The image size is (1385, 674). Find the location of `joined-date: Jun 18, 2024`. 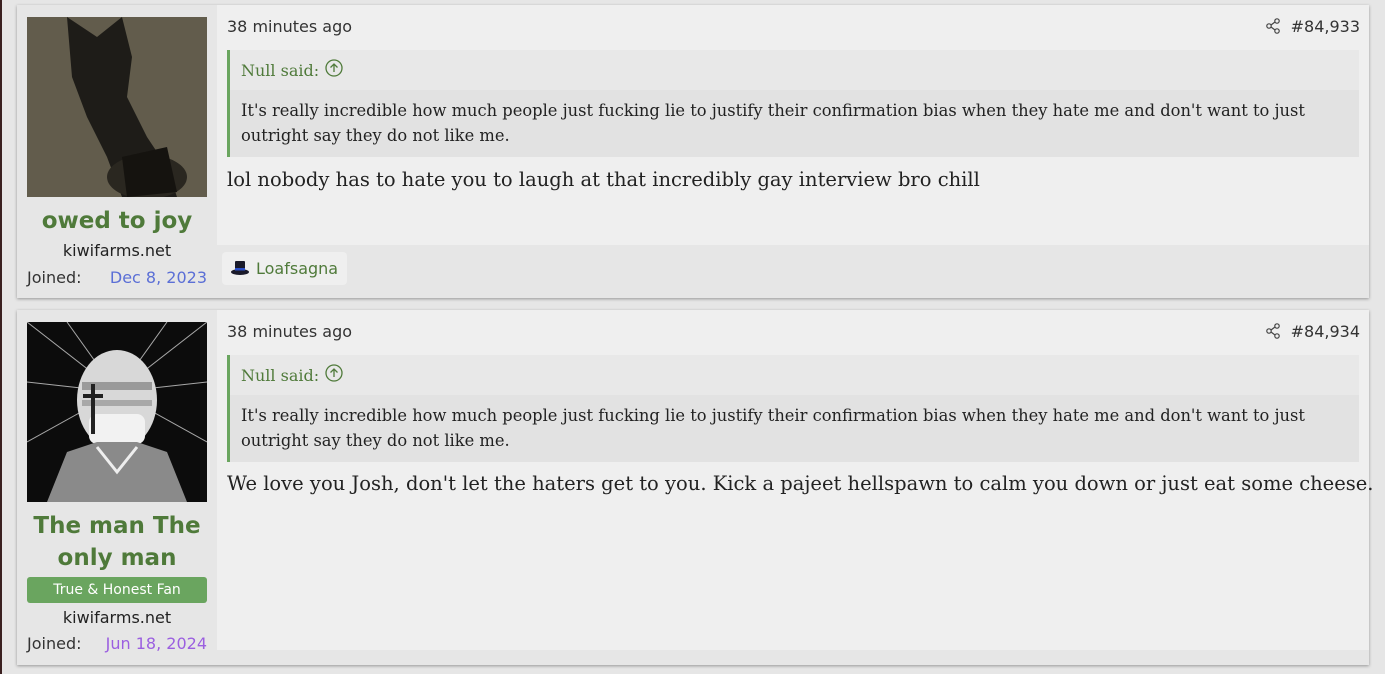

joined-date: Jun 18, 2024 is located at coordinates (156, 643).